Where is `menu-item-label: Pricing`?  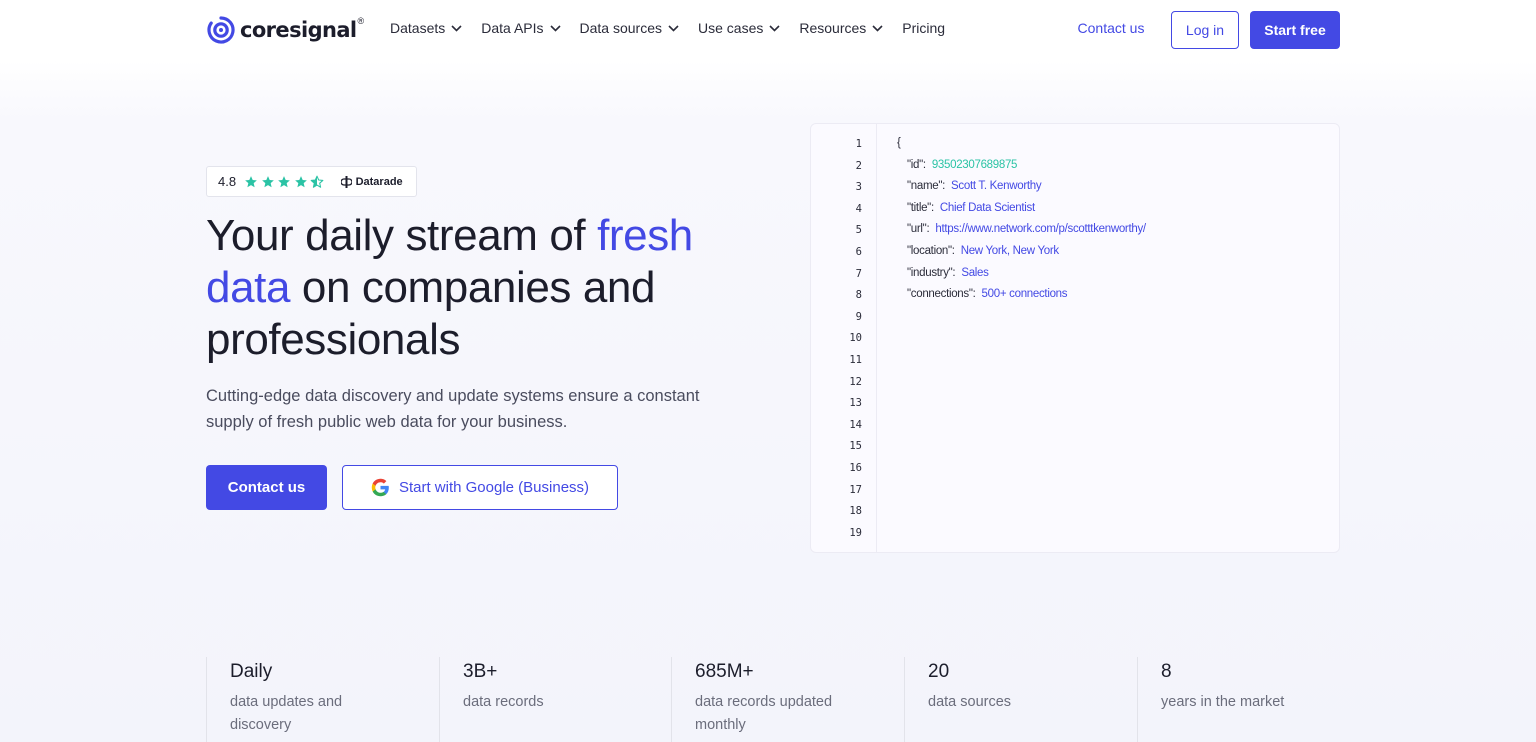
menu-item-label: Pricing is located at coordinates (924, 28).